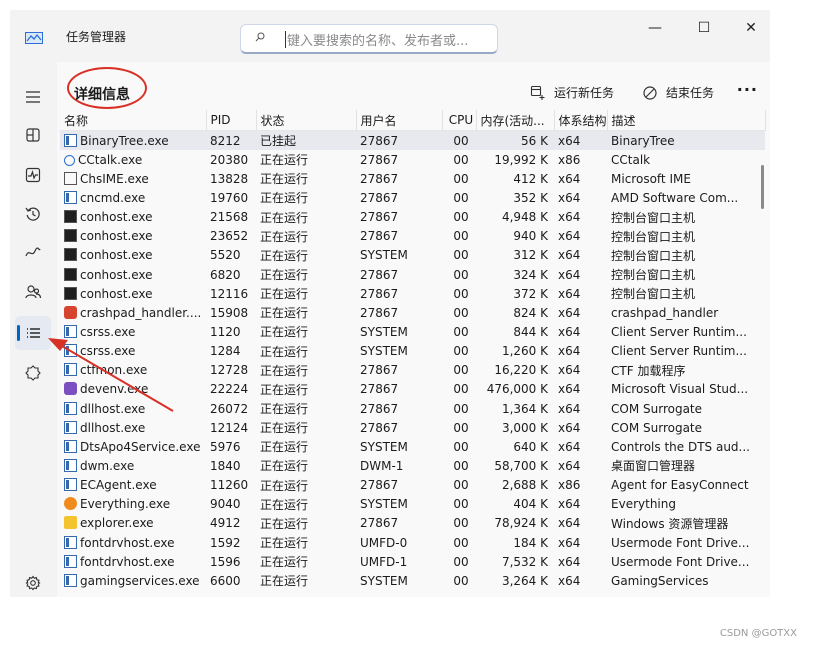  I want to click on annotation-arrow, so click(111, 375).